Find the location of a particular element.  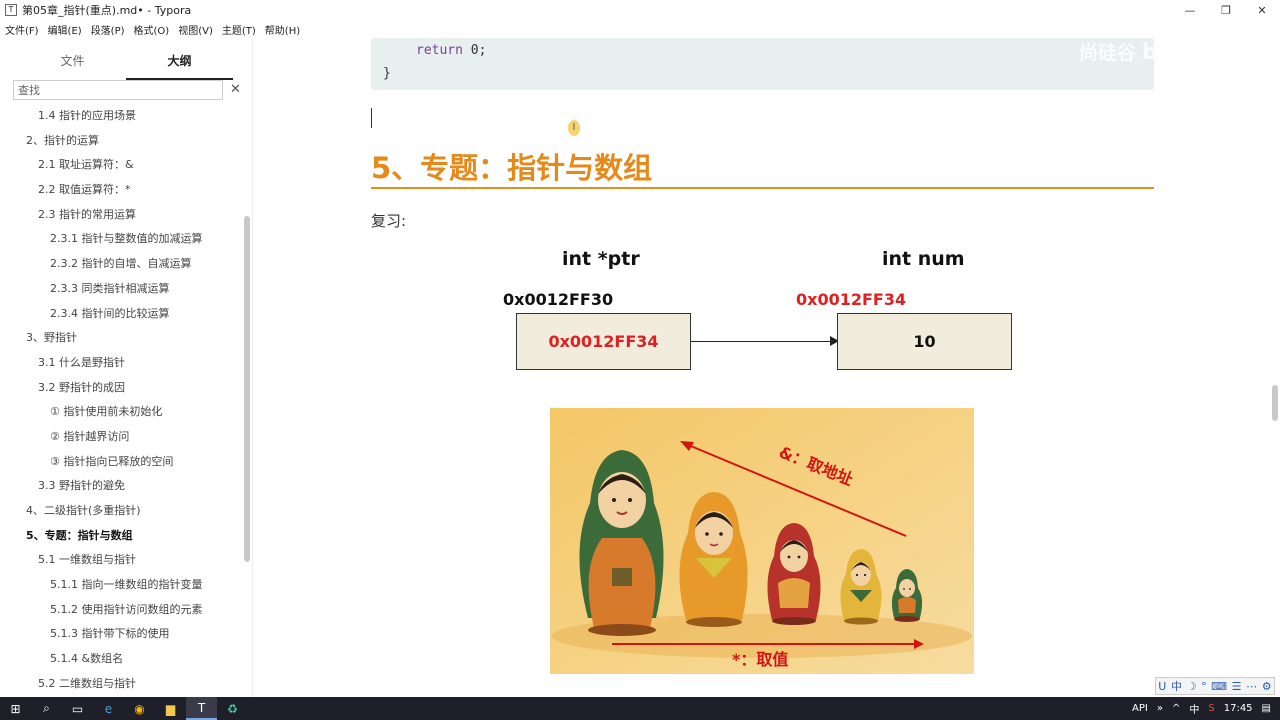

window-title: 第05章_指针(重点).md• - Typora is located at coordinates (107, 10).